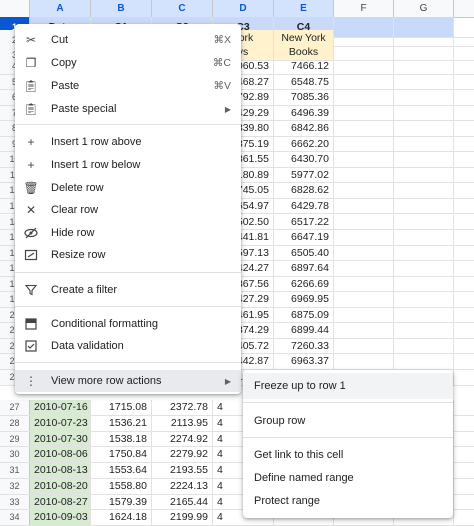  What do you see at coordinates (60, 423) in the screenshot?
I see `cell: 2010-07-23` at bounding box center [60, 423].